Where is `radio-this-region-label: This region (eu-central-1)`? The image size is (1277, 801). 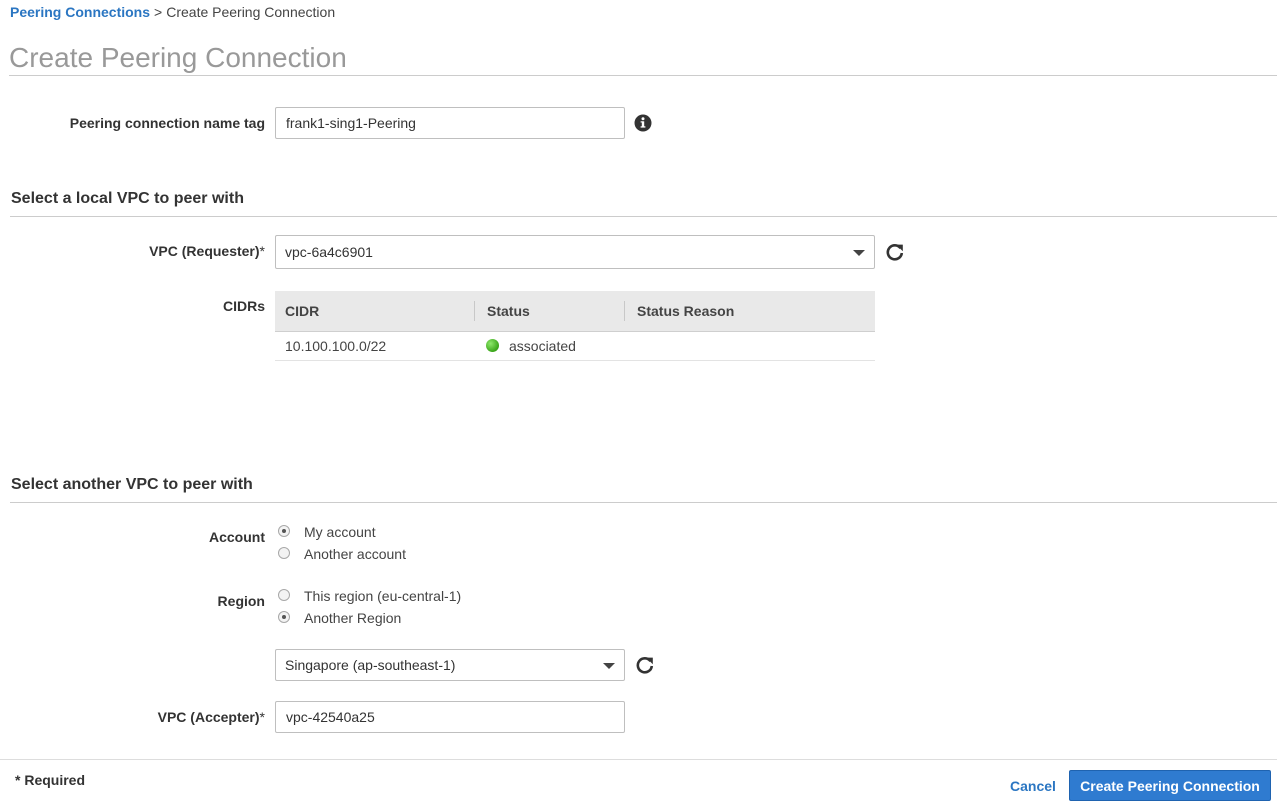 radio-this-region-label: This region (eu-central-1) is located at coordinates (382, 596).